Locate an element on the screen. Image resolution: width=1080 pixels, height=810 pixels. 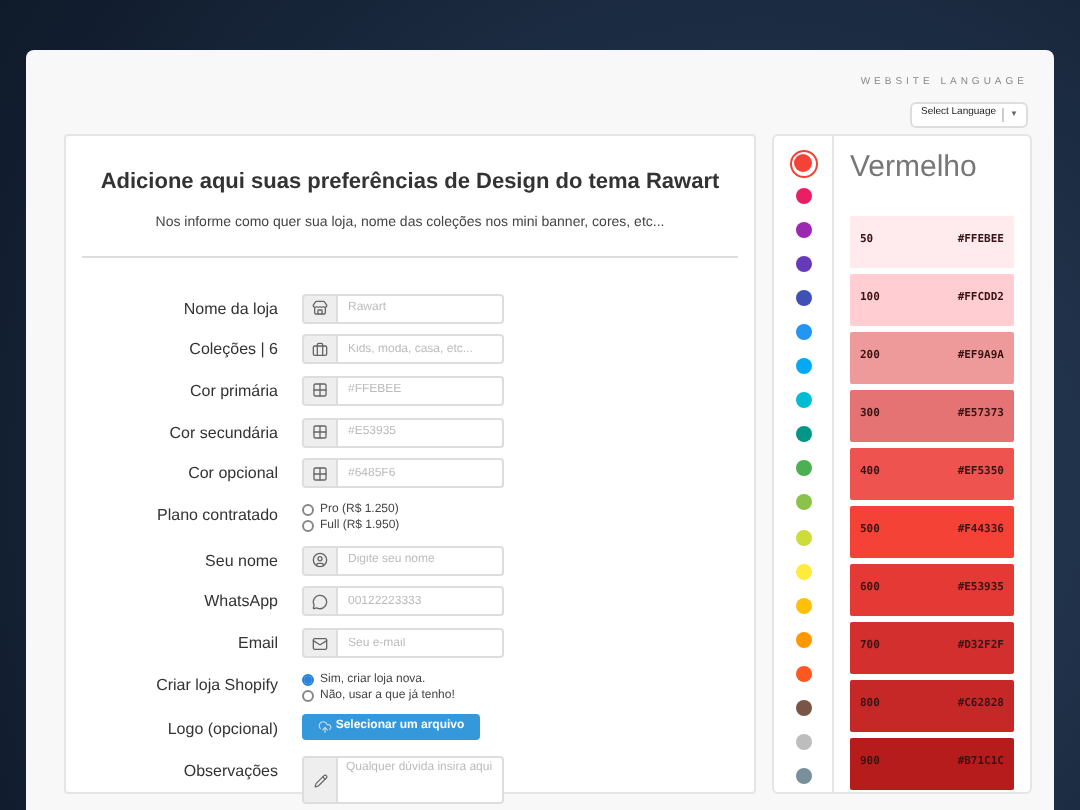
upload-icon is located at coordinates (324, 727).